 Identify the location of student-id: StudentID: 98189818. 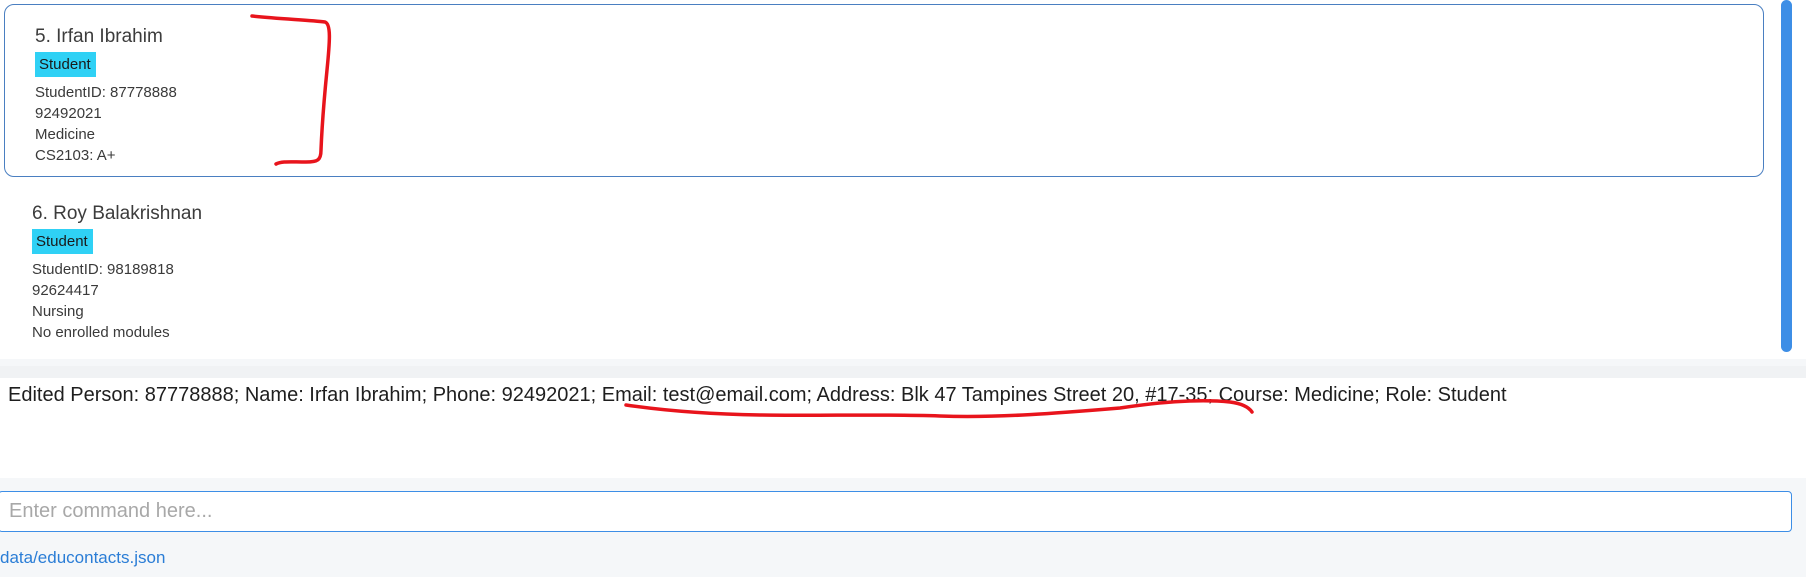
(103, 269).